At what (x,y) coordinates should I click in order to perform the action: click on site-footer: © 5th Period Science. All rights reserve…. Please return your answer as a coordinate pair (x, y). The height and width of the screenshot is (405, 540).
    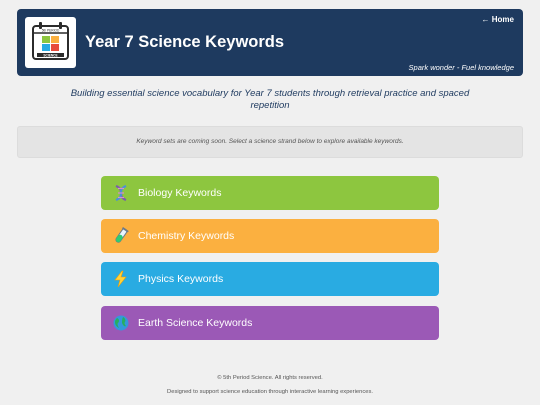
    Looking at the image, I should click on (270, 386).